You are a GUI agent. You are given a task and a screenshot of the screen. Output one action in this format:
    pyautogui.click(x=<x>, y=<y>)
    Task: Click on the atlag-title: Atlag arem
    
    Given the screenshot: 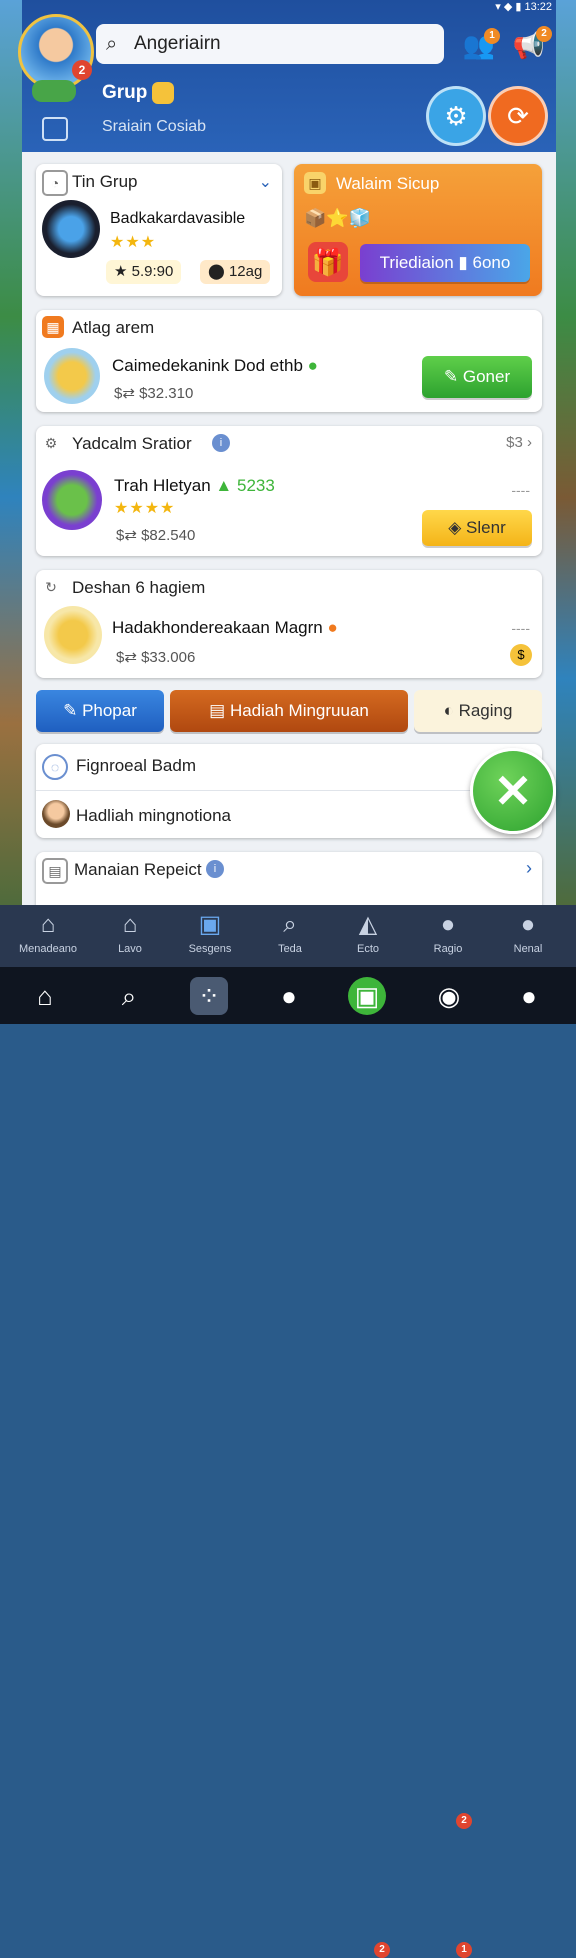 What is the action you would take?
    pyautogui.click(x=113, y=327)
    